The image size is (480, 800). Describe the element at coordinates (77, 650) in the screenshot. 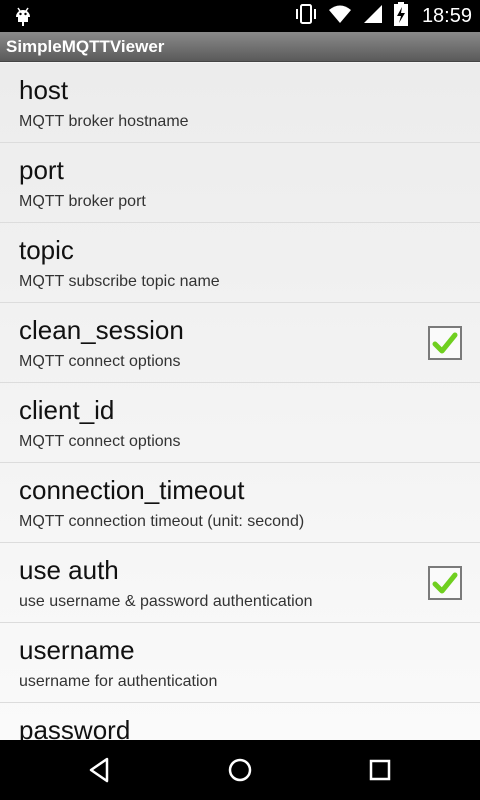

I see `pref-title: username` at that location.